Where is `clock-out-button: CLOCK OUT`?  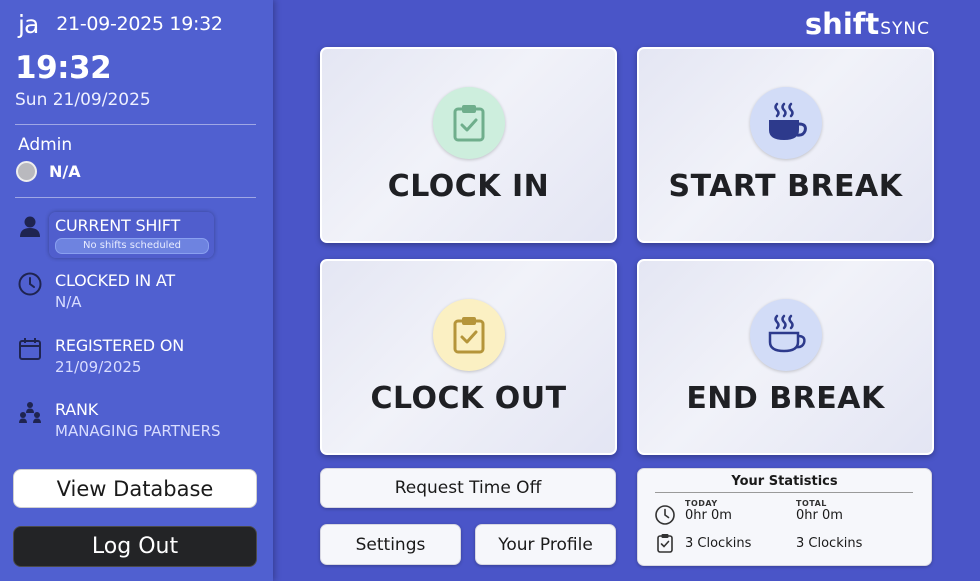
clock-out-button: CLOCK OUT is located at coordinates (468, 357).